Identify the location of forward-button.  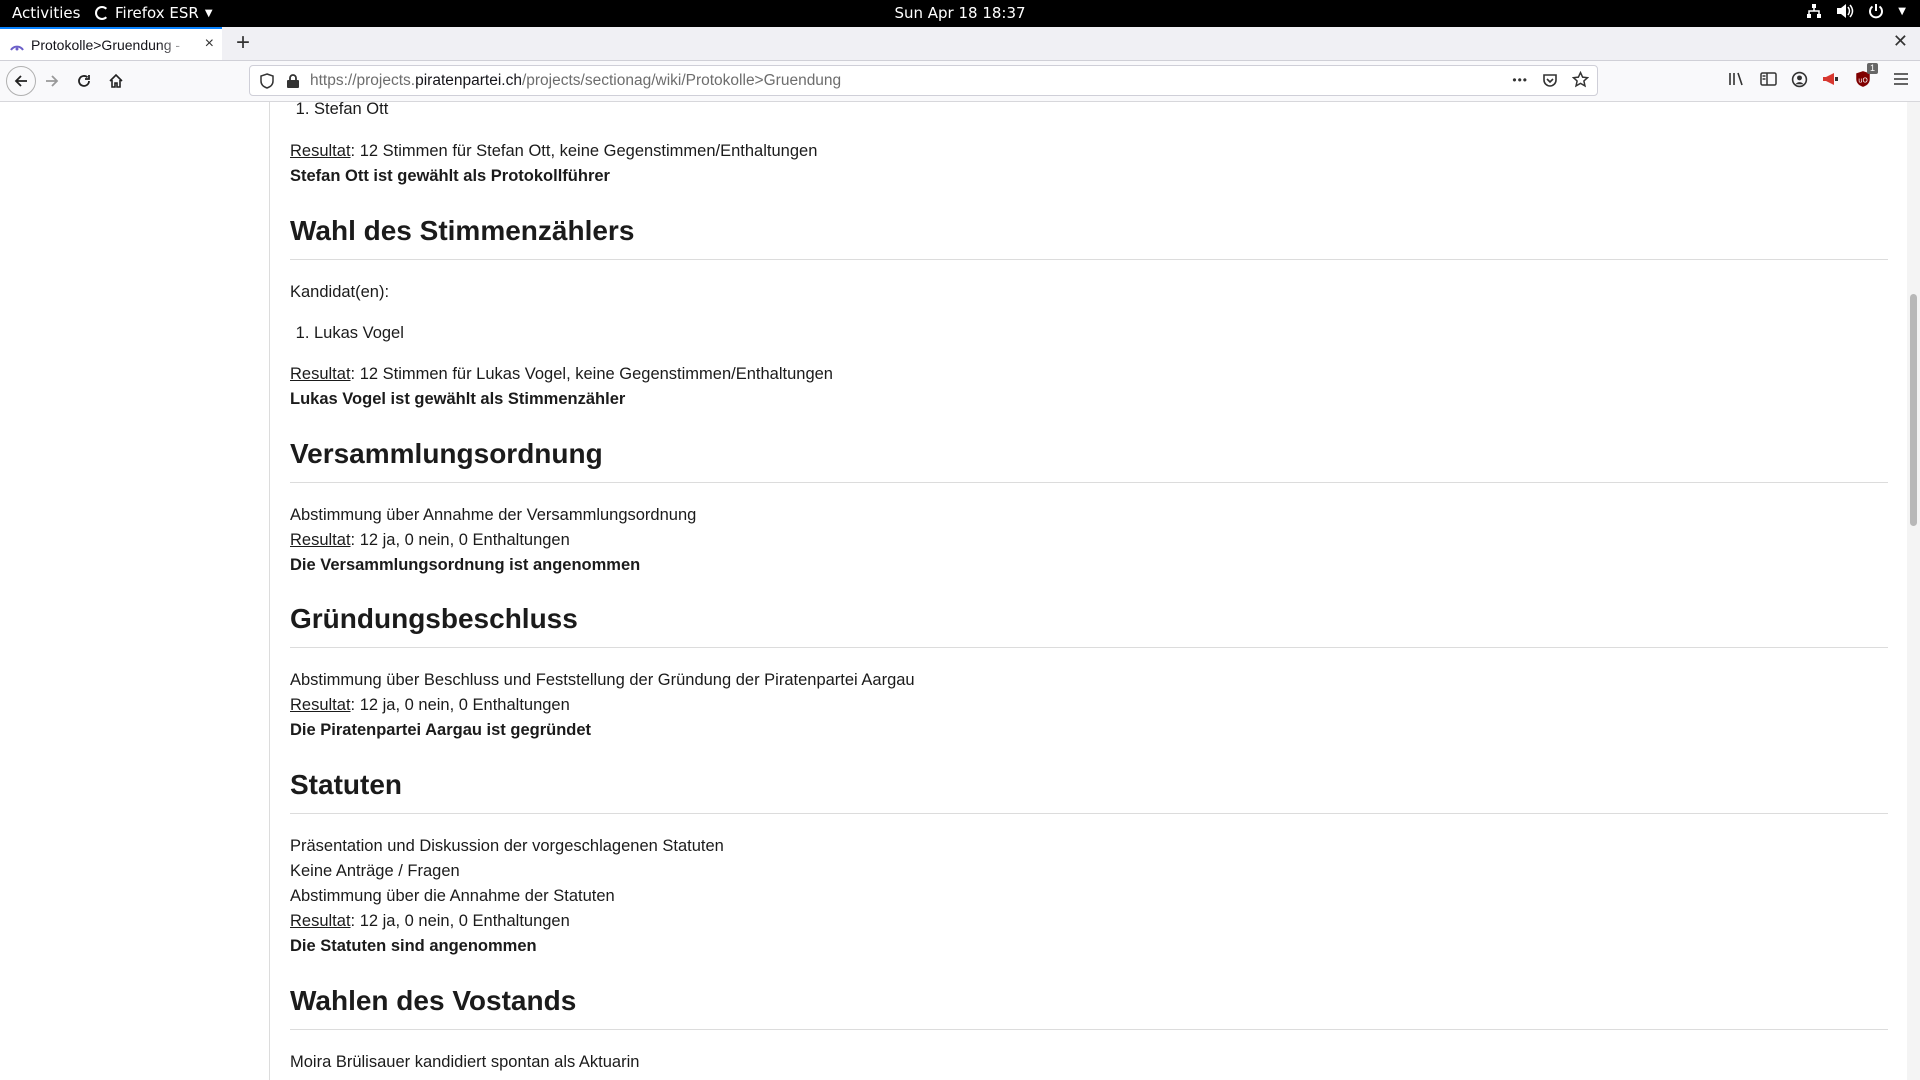
(52, 81).